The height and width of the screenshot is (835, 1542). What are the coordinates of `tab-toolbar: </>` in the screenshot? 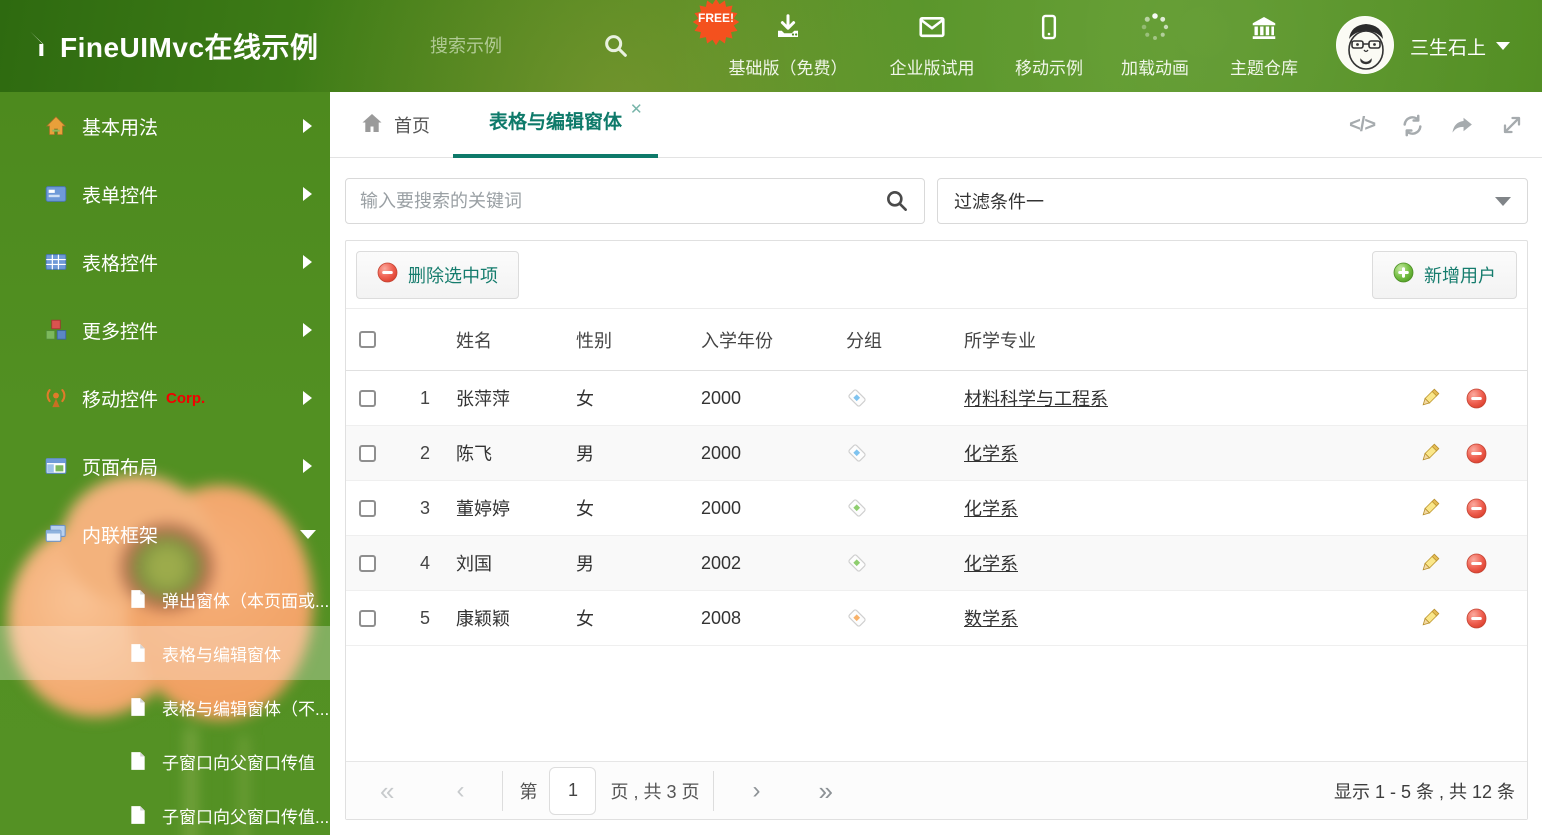 It's located at (1436, 125).